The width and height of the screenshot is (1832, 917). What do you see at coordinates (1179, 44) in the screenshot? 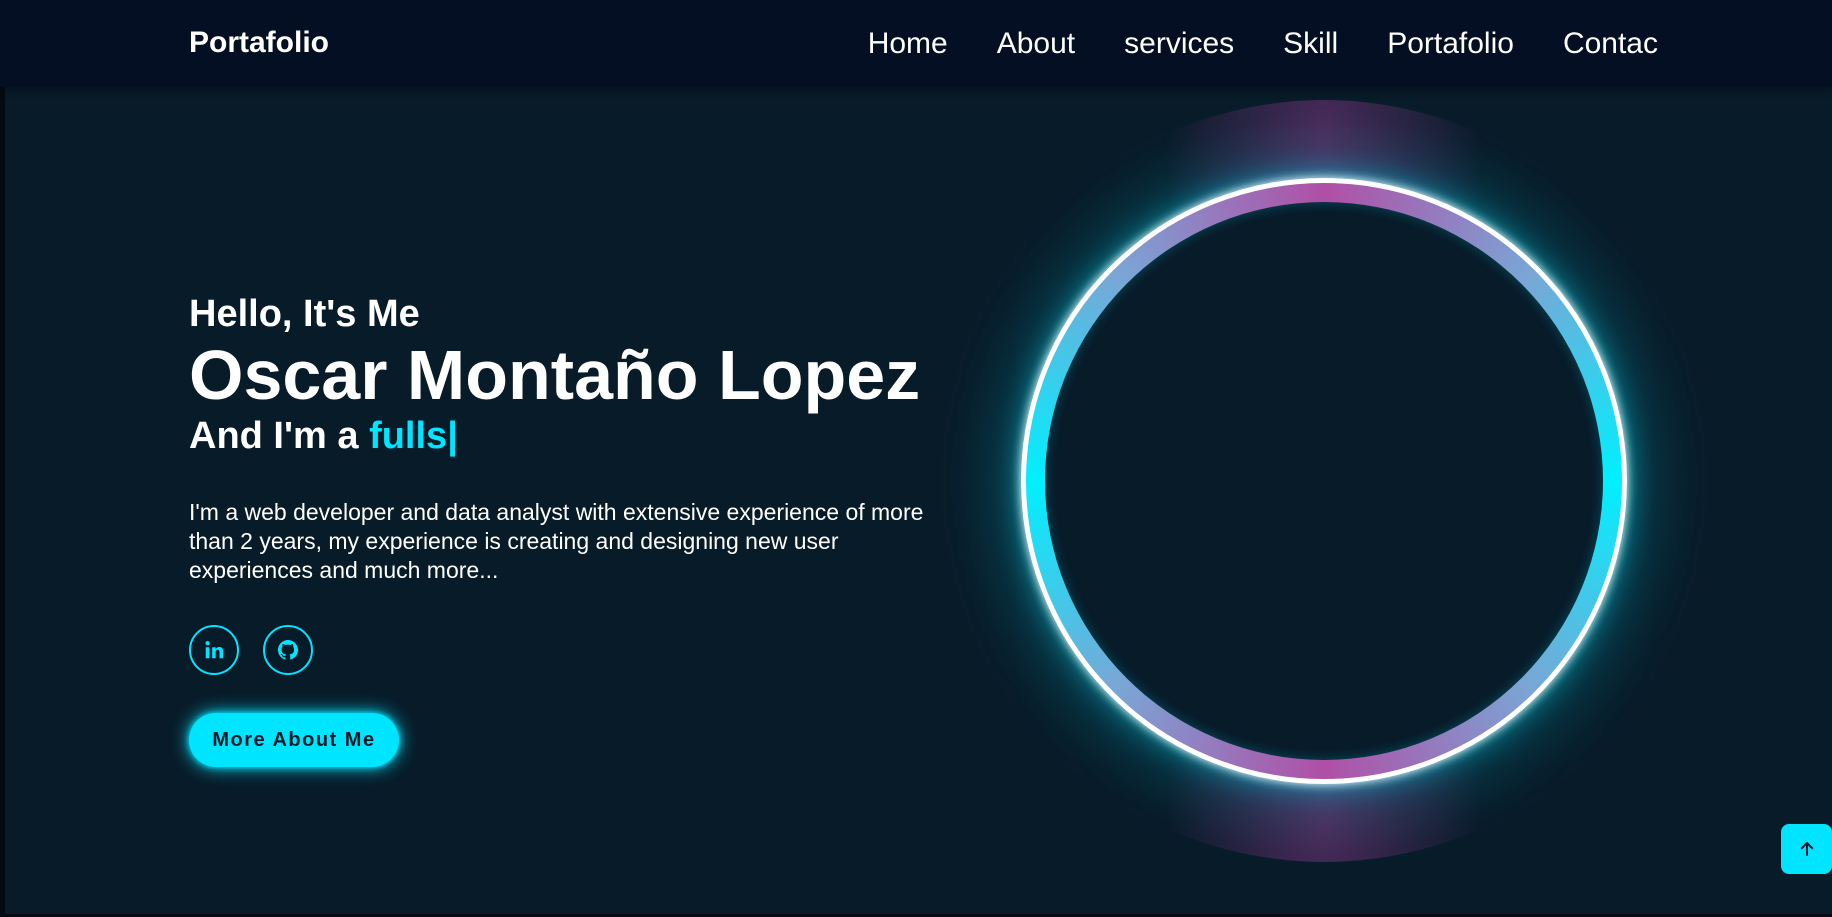
I see `nav-services: services` at bounding box center [1179, 44].